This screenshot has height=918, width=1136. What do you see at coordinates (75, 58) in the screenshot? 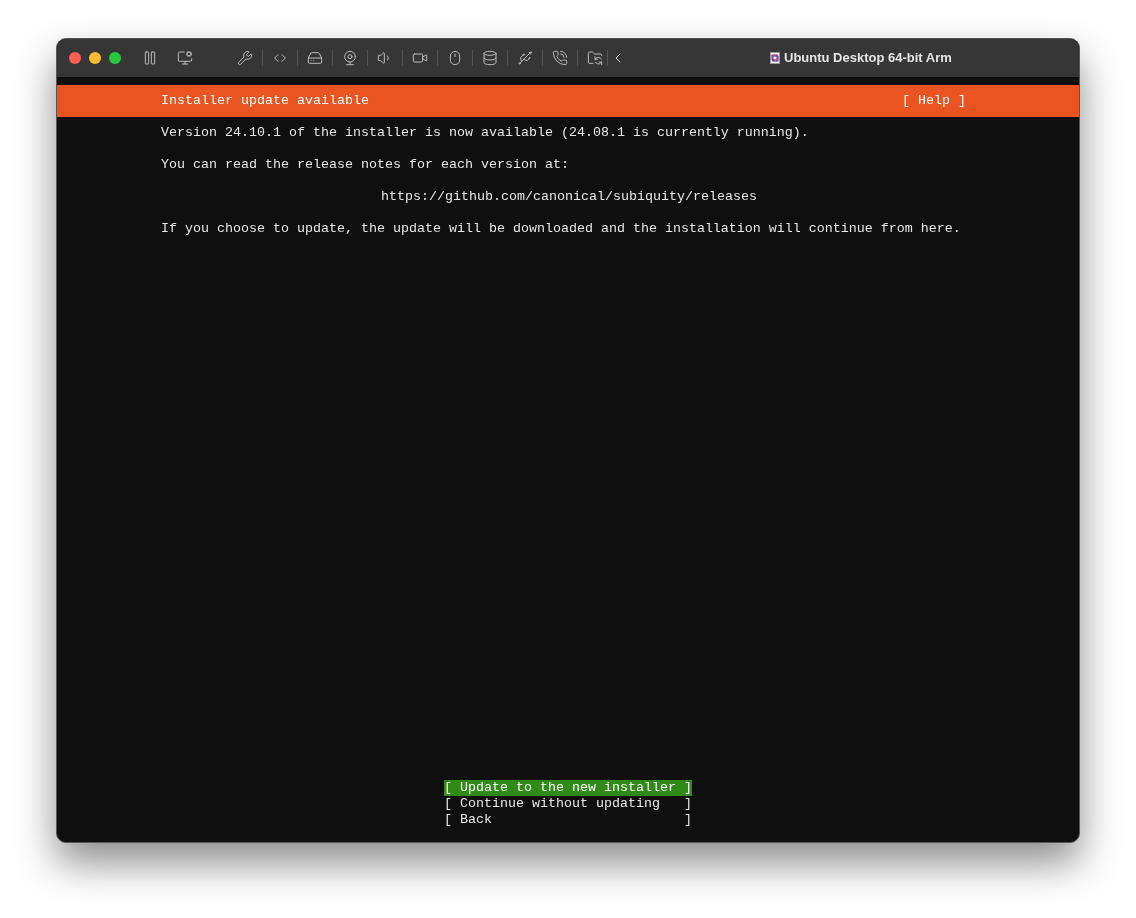
I see `close-button` at bounding box center [75, 58].